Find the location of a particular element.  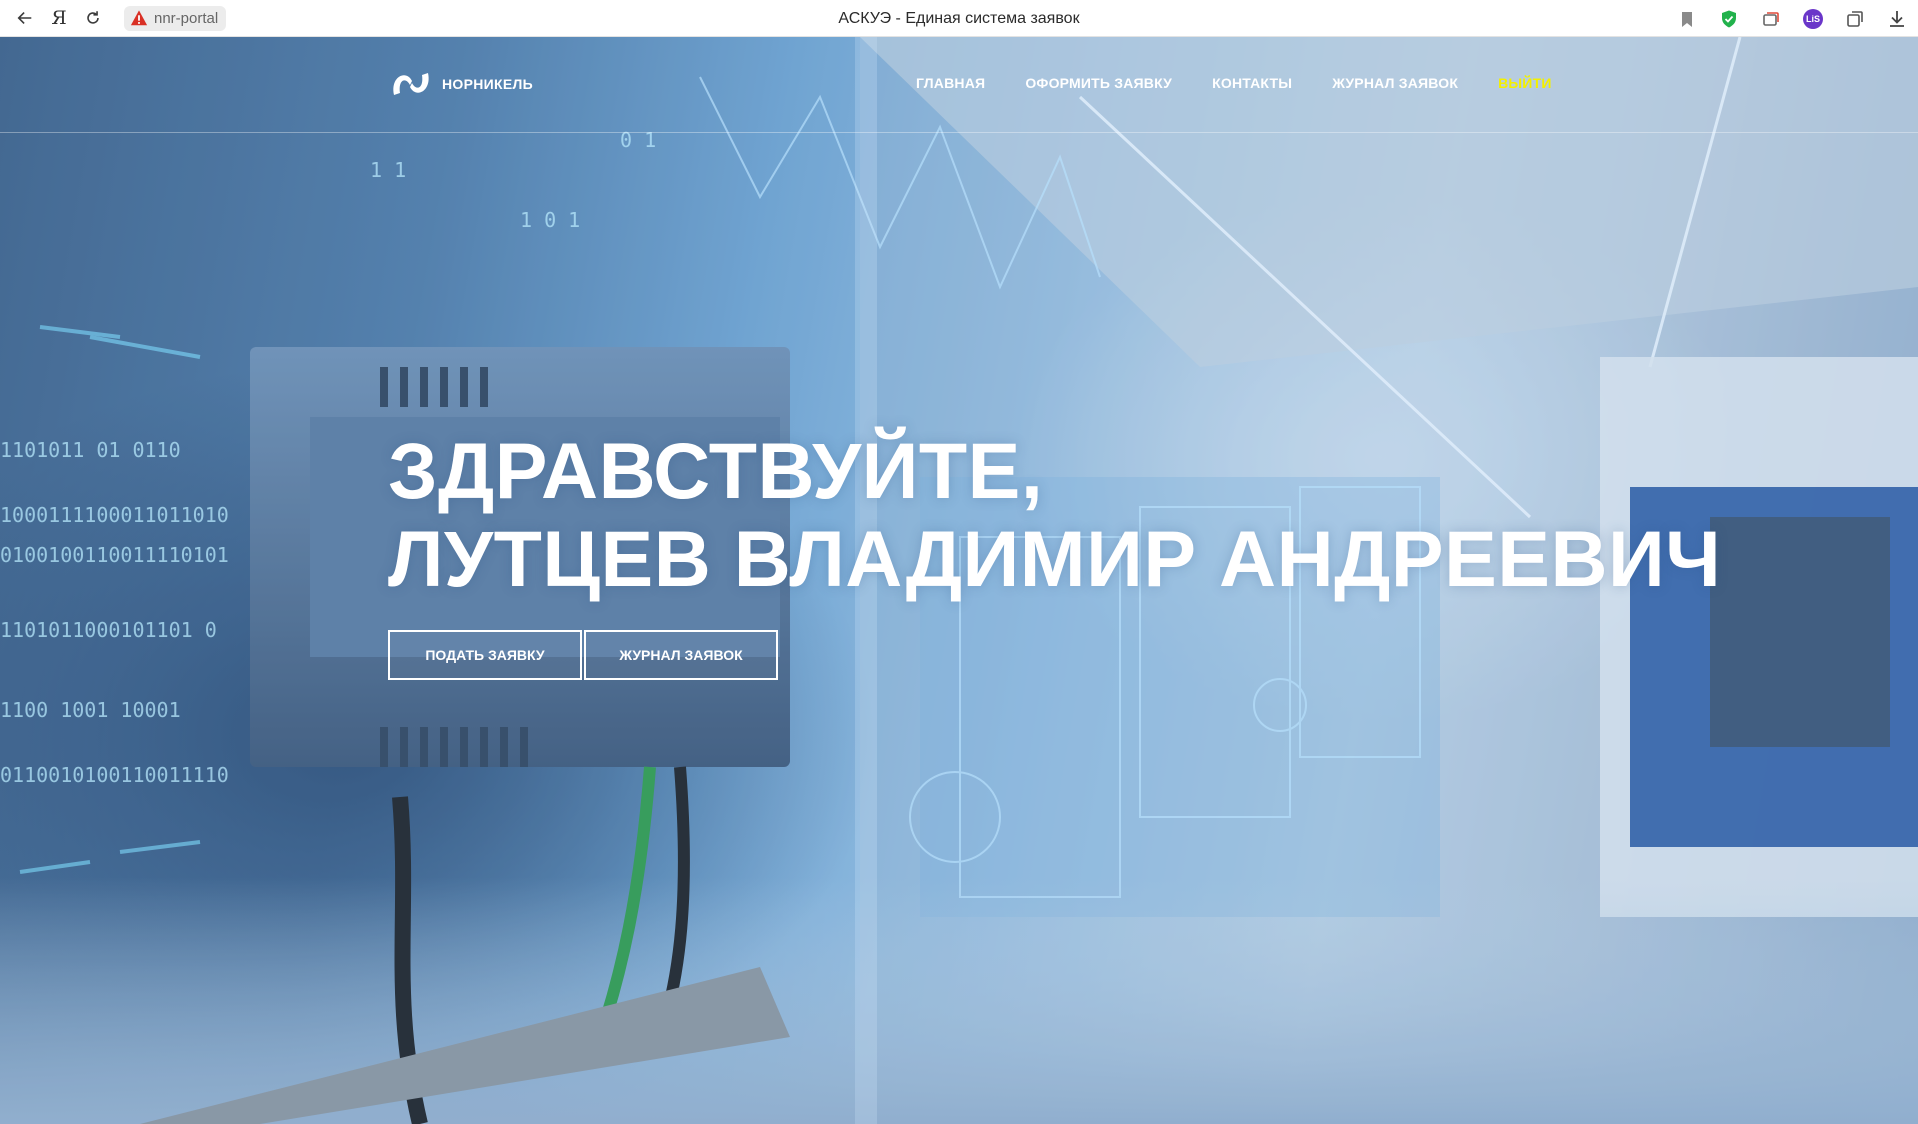

back-arrow-icon is located at coordinates (24, 18).